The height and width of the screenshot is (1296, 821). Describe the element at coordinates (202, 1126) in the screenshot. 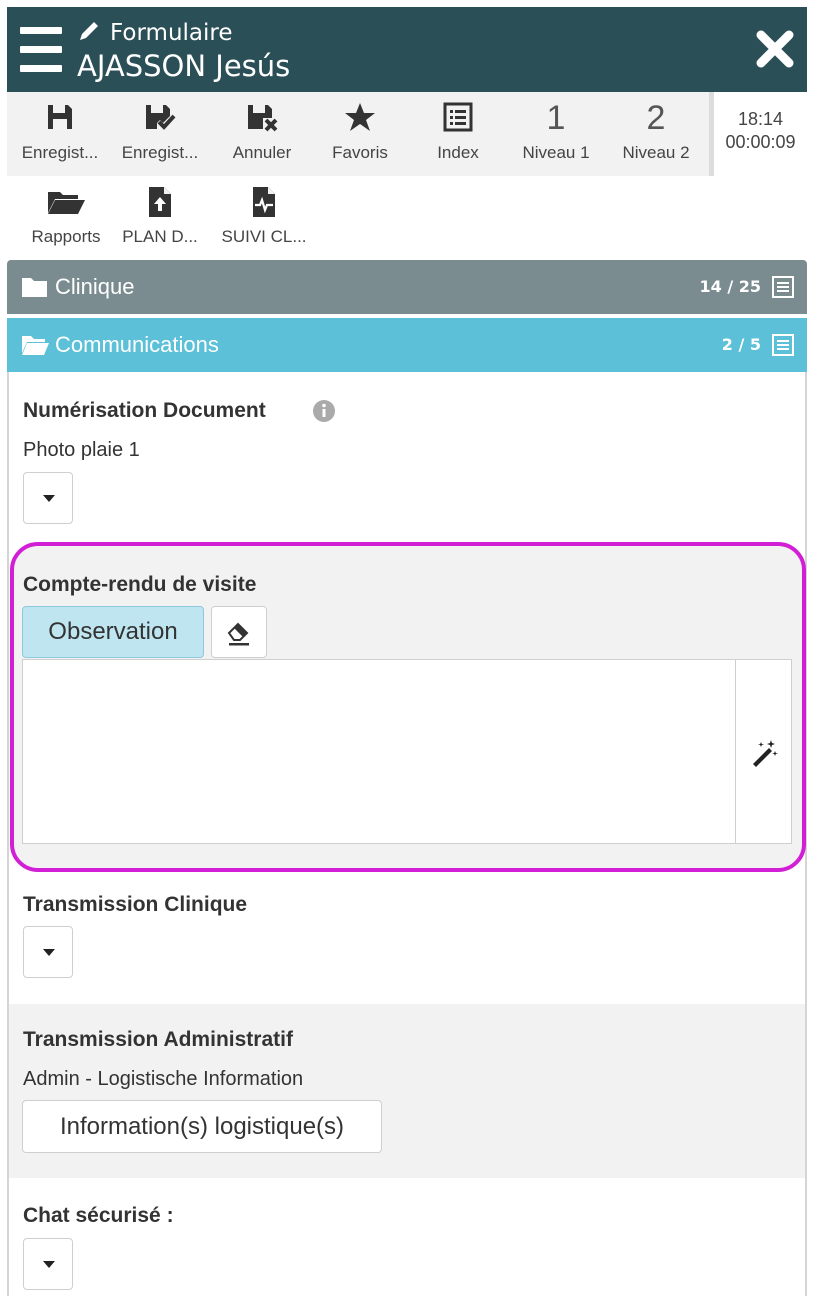

I see `logistics-info-button: Information(s) logistique(s)` at that location.